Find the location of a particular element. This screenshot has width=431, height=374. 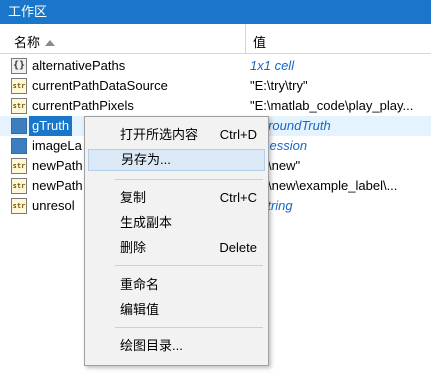

variable-value: 0 string is located at coordinates (271, 205).